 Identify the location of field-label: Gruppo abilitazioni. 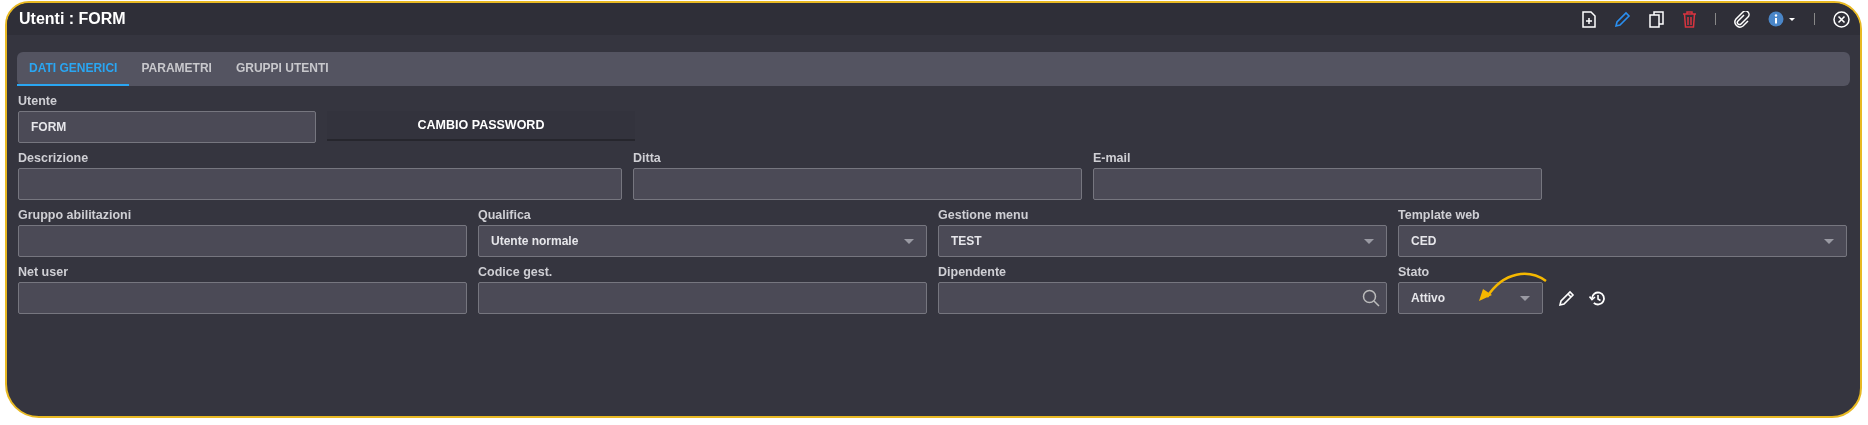
(75, 215).